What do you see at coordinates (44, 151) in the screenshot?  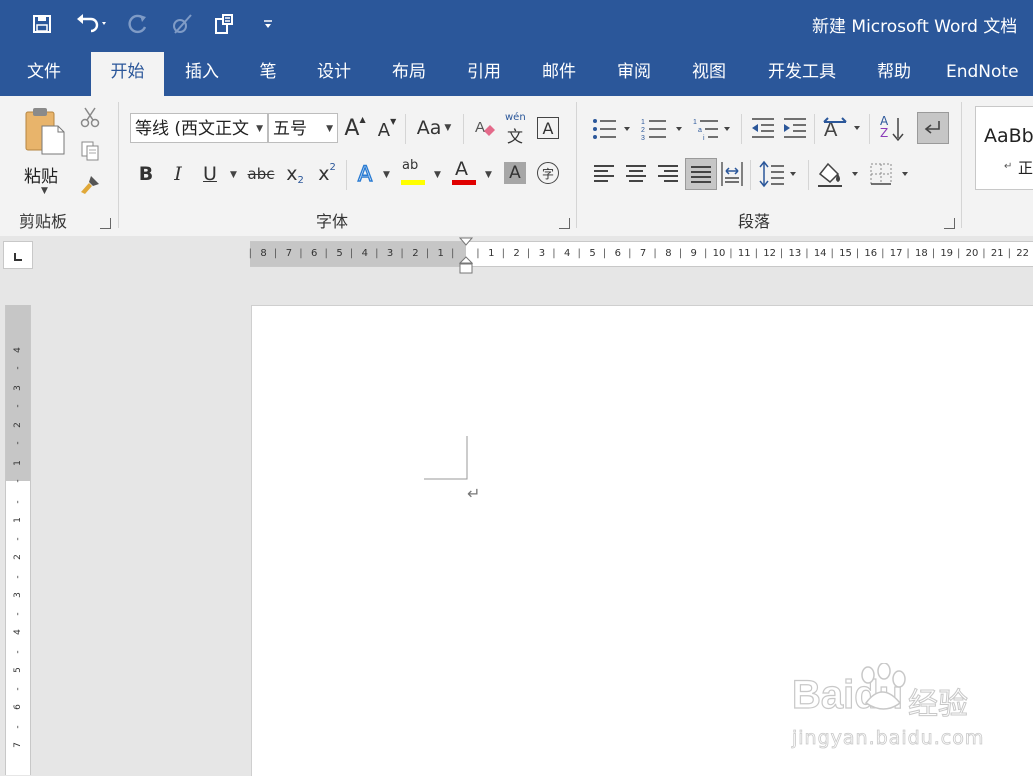 I see `paste-button: 粘贴 ▼` at bounding box center [44, 151].